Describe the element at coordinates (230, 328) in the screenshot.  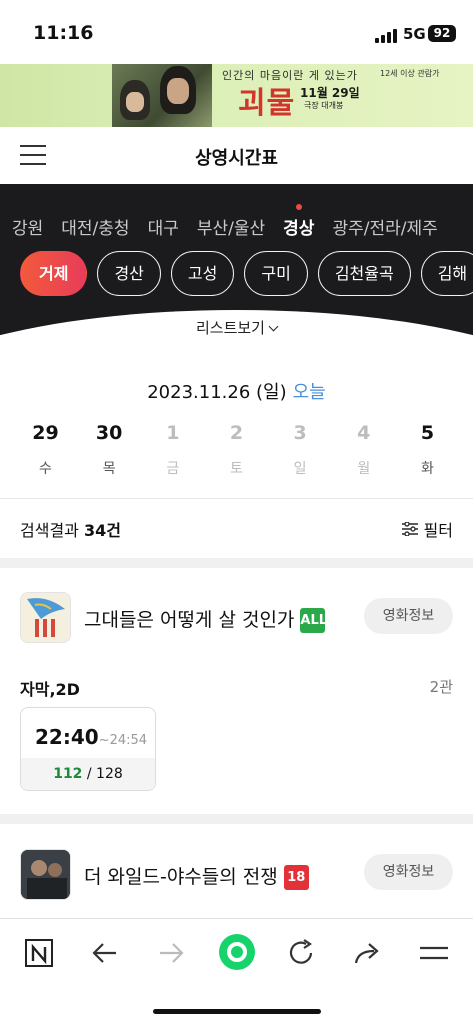
I see `list-view-label: 리스트보기` at that location.